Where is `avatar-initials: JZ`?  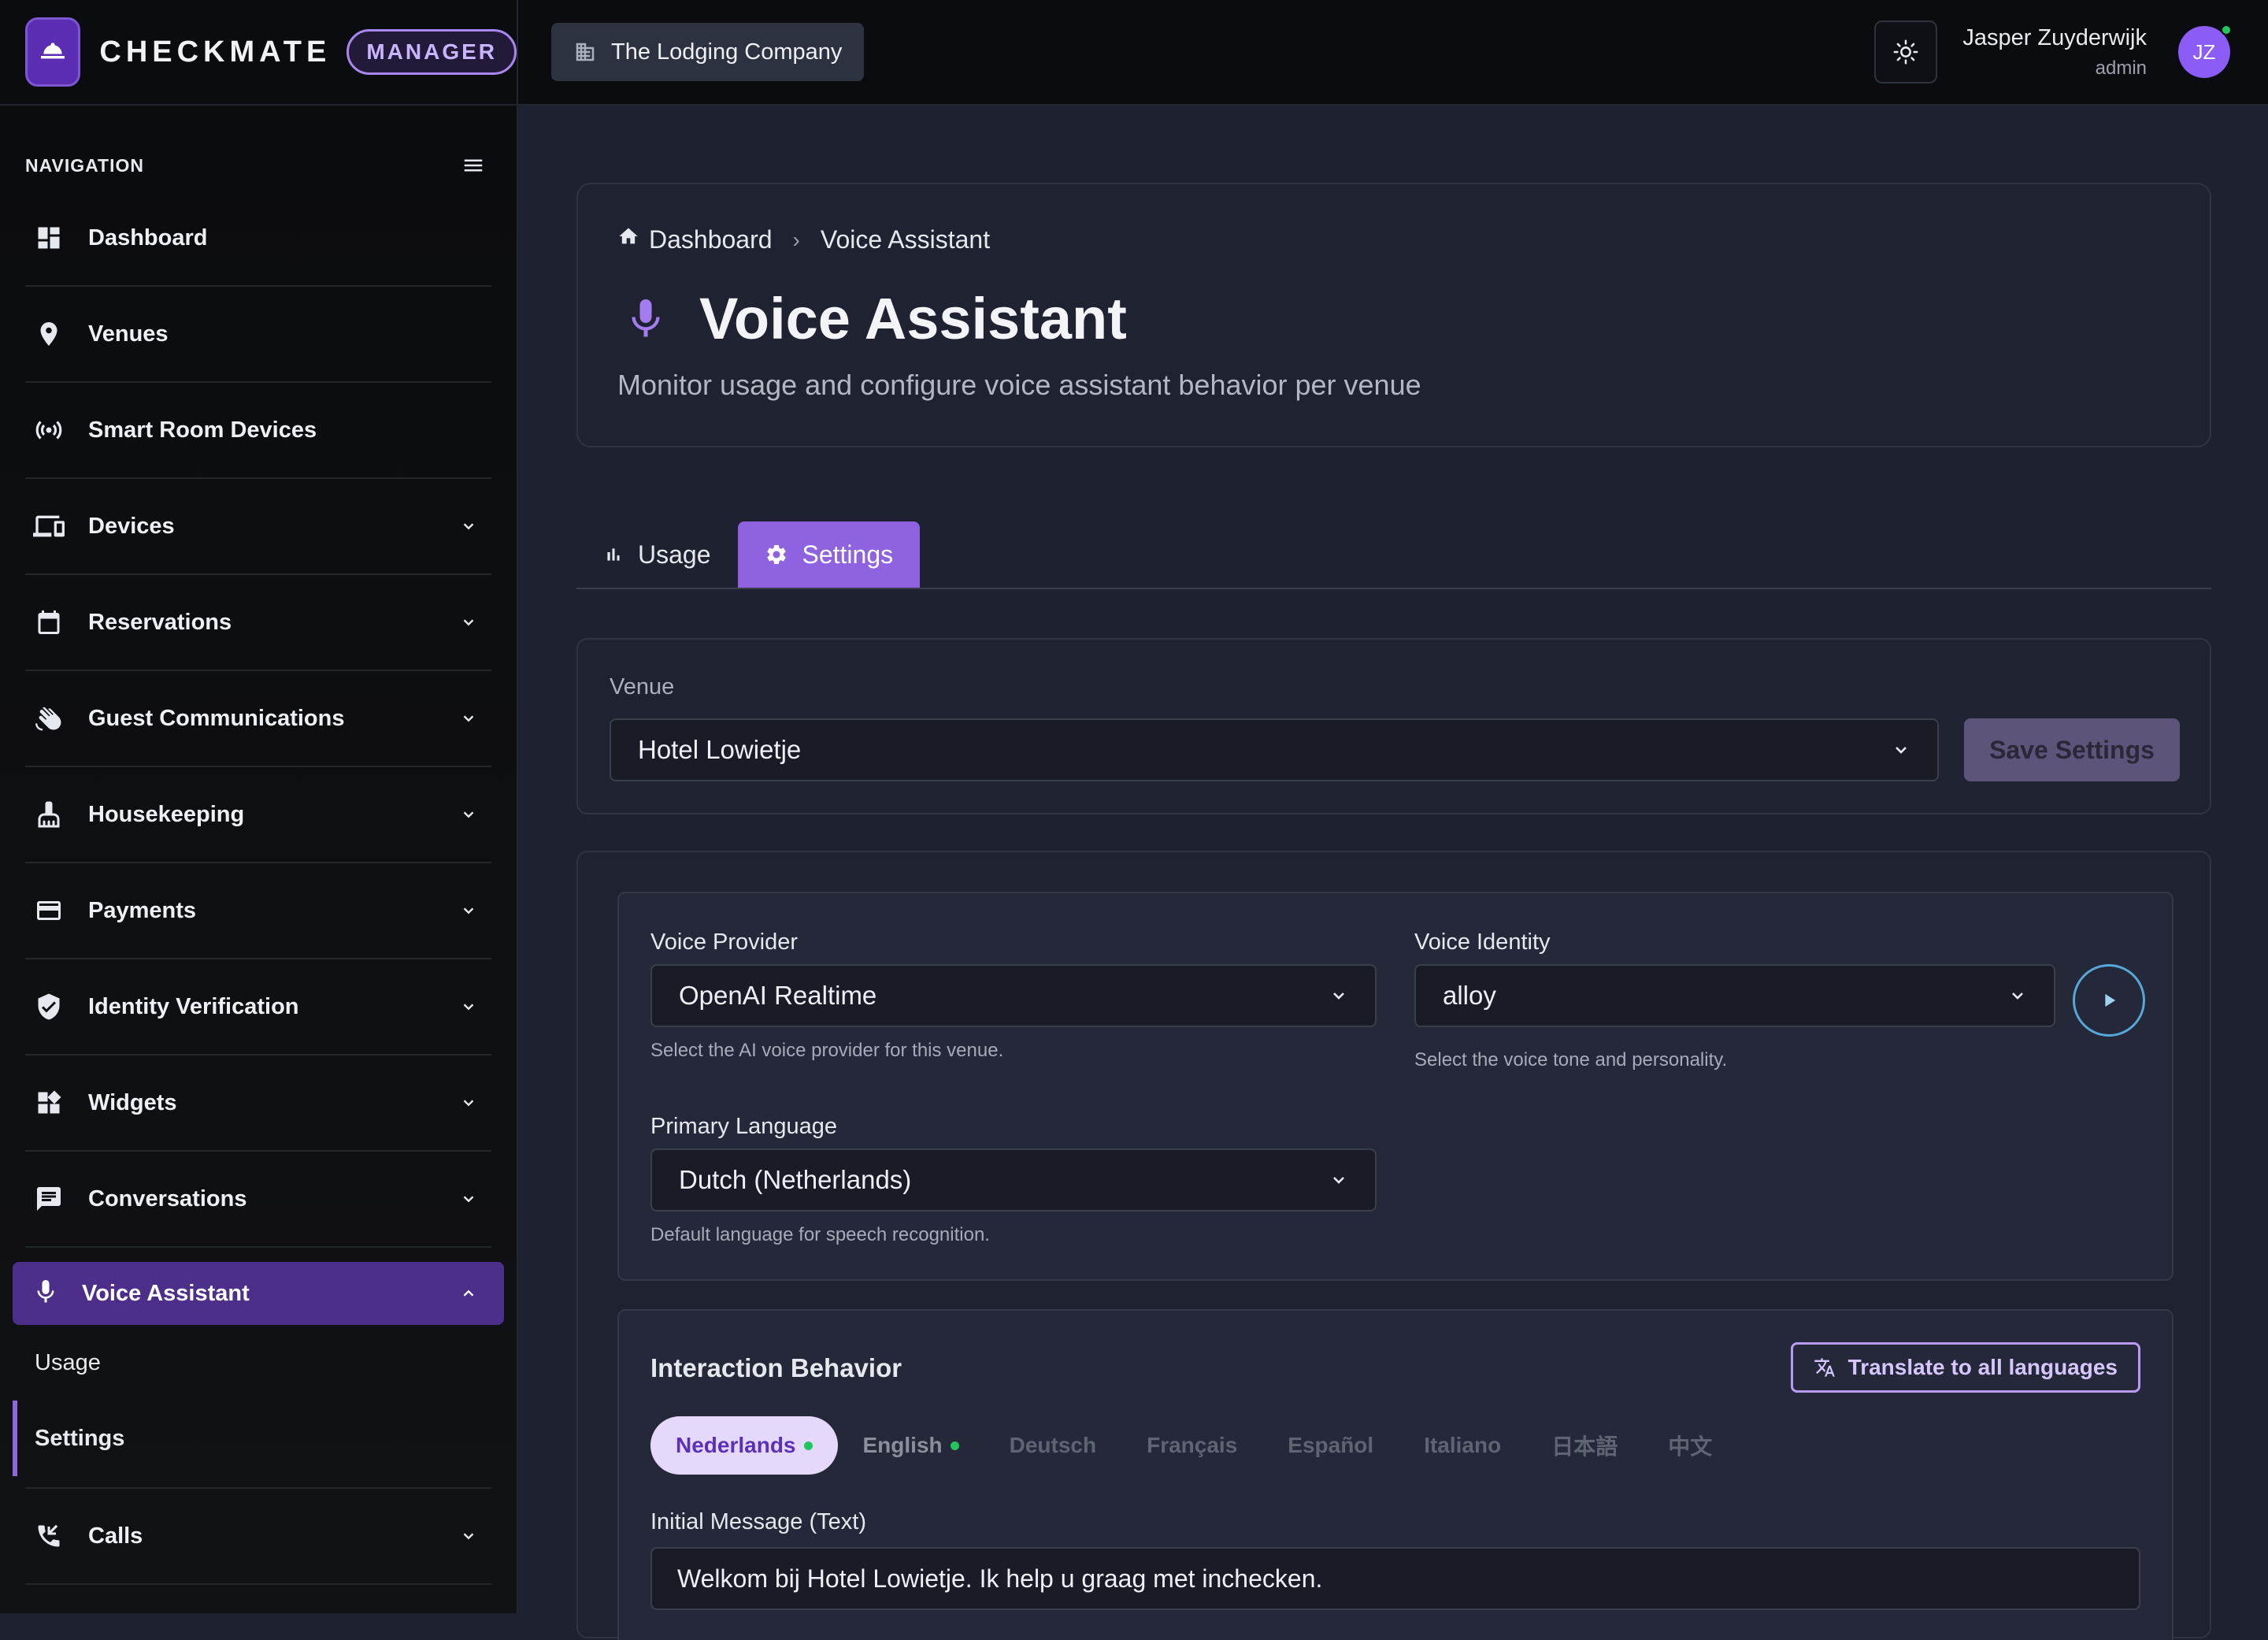
avatar-initials: JZ is located at coordinates (2204, 51).